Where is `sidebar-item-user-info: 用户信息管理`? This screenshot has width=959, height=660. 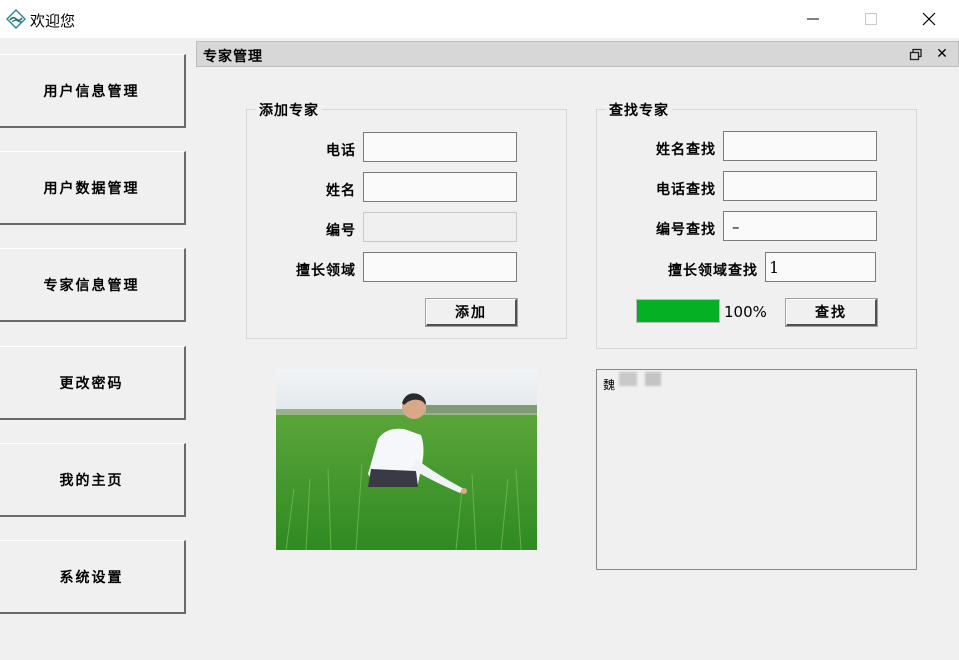
sidebar-item-user-info: 用户信息管理 is located at coordinates (93, 91).